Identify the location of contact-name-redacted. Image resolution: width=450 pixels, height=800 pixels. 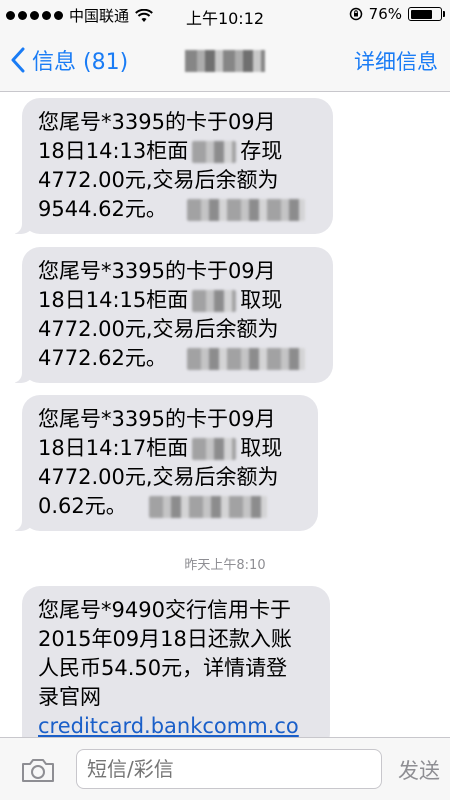
(225, 61).